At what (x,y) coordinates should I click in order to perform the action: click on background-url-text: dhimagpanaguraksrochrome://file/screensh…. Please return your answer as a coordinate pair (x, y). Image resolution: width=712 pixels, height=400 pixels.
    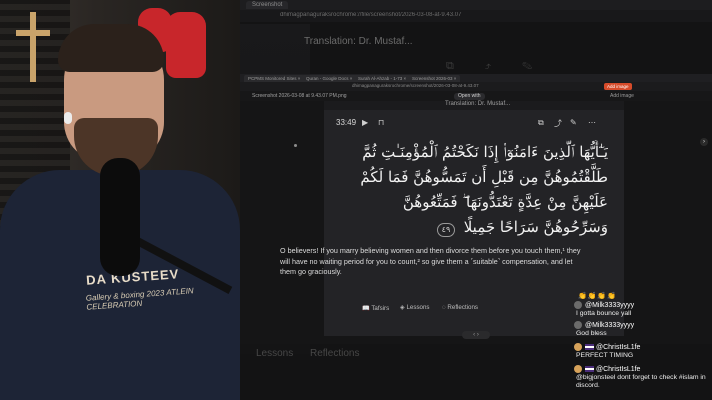
    Looking at the image, I should click on (371, 15).